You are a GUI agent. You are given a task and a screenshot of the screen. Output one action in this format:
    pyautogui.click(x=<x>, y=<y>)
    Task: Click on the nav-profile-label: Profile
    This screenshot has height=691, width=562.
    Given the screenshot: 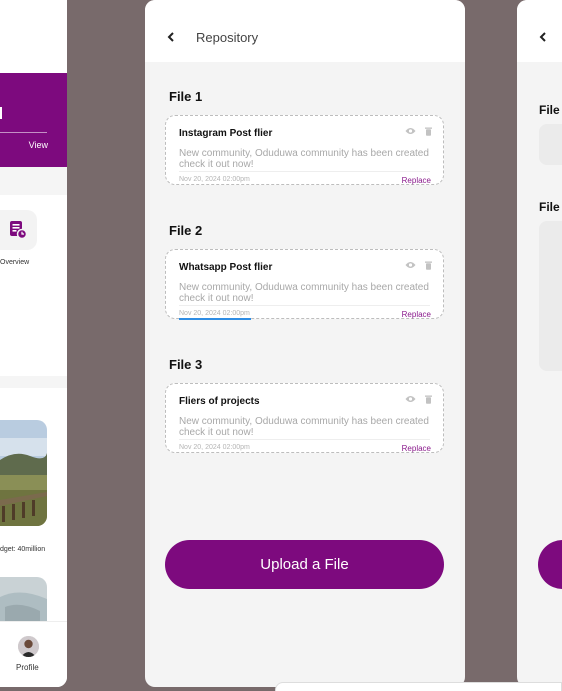 What is the action you would take?
    pyautogui.click(x=27, y=667)
    